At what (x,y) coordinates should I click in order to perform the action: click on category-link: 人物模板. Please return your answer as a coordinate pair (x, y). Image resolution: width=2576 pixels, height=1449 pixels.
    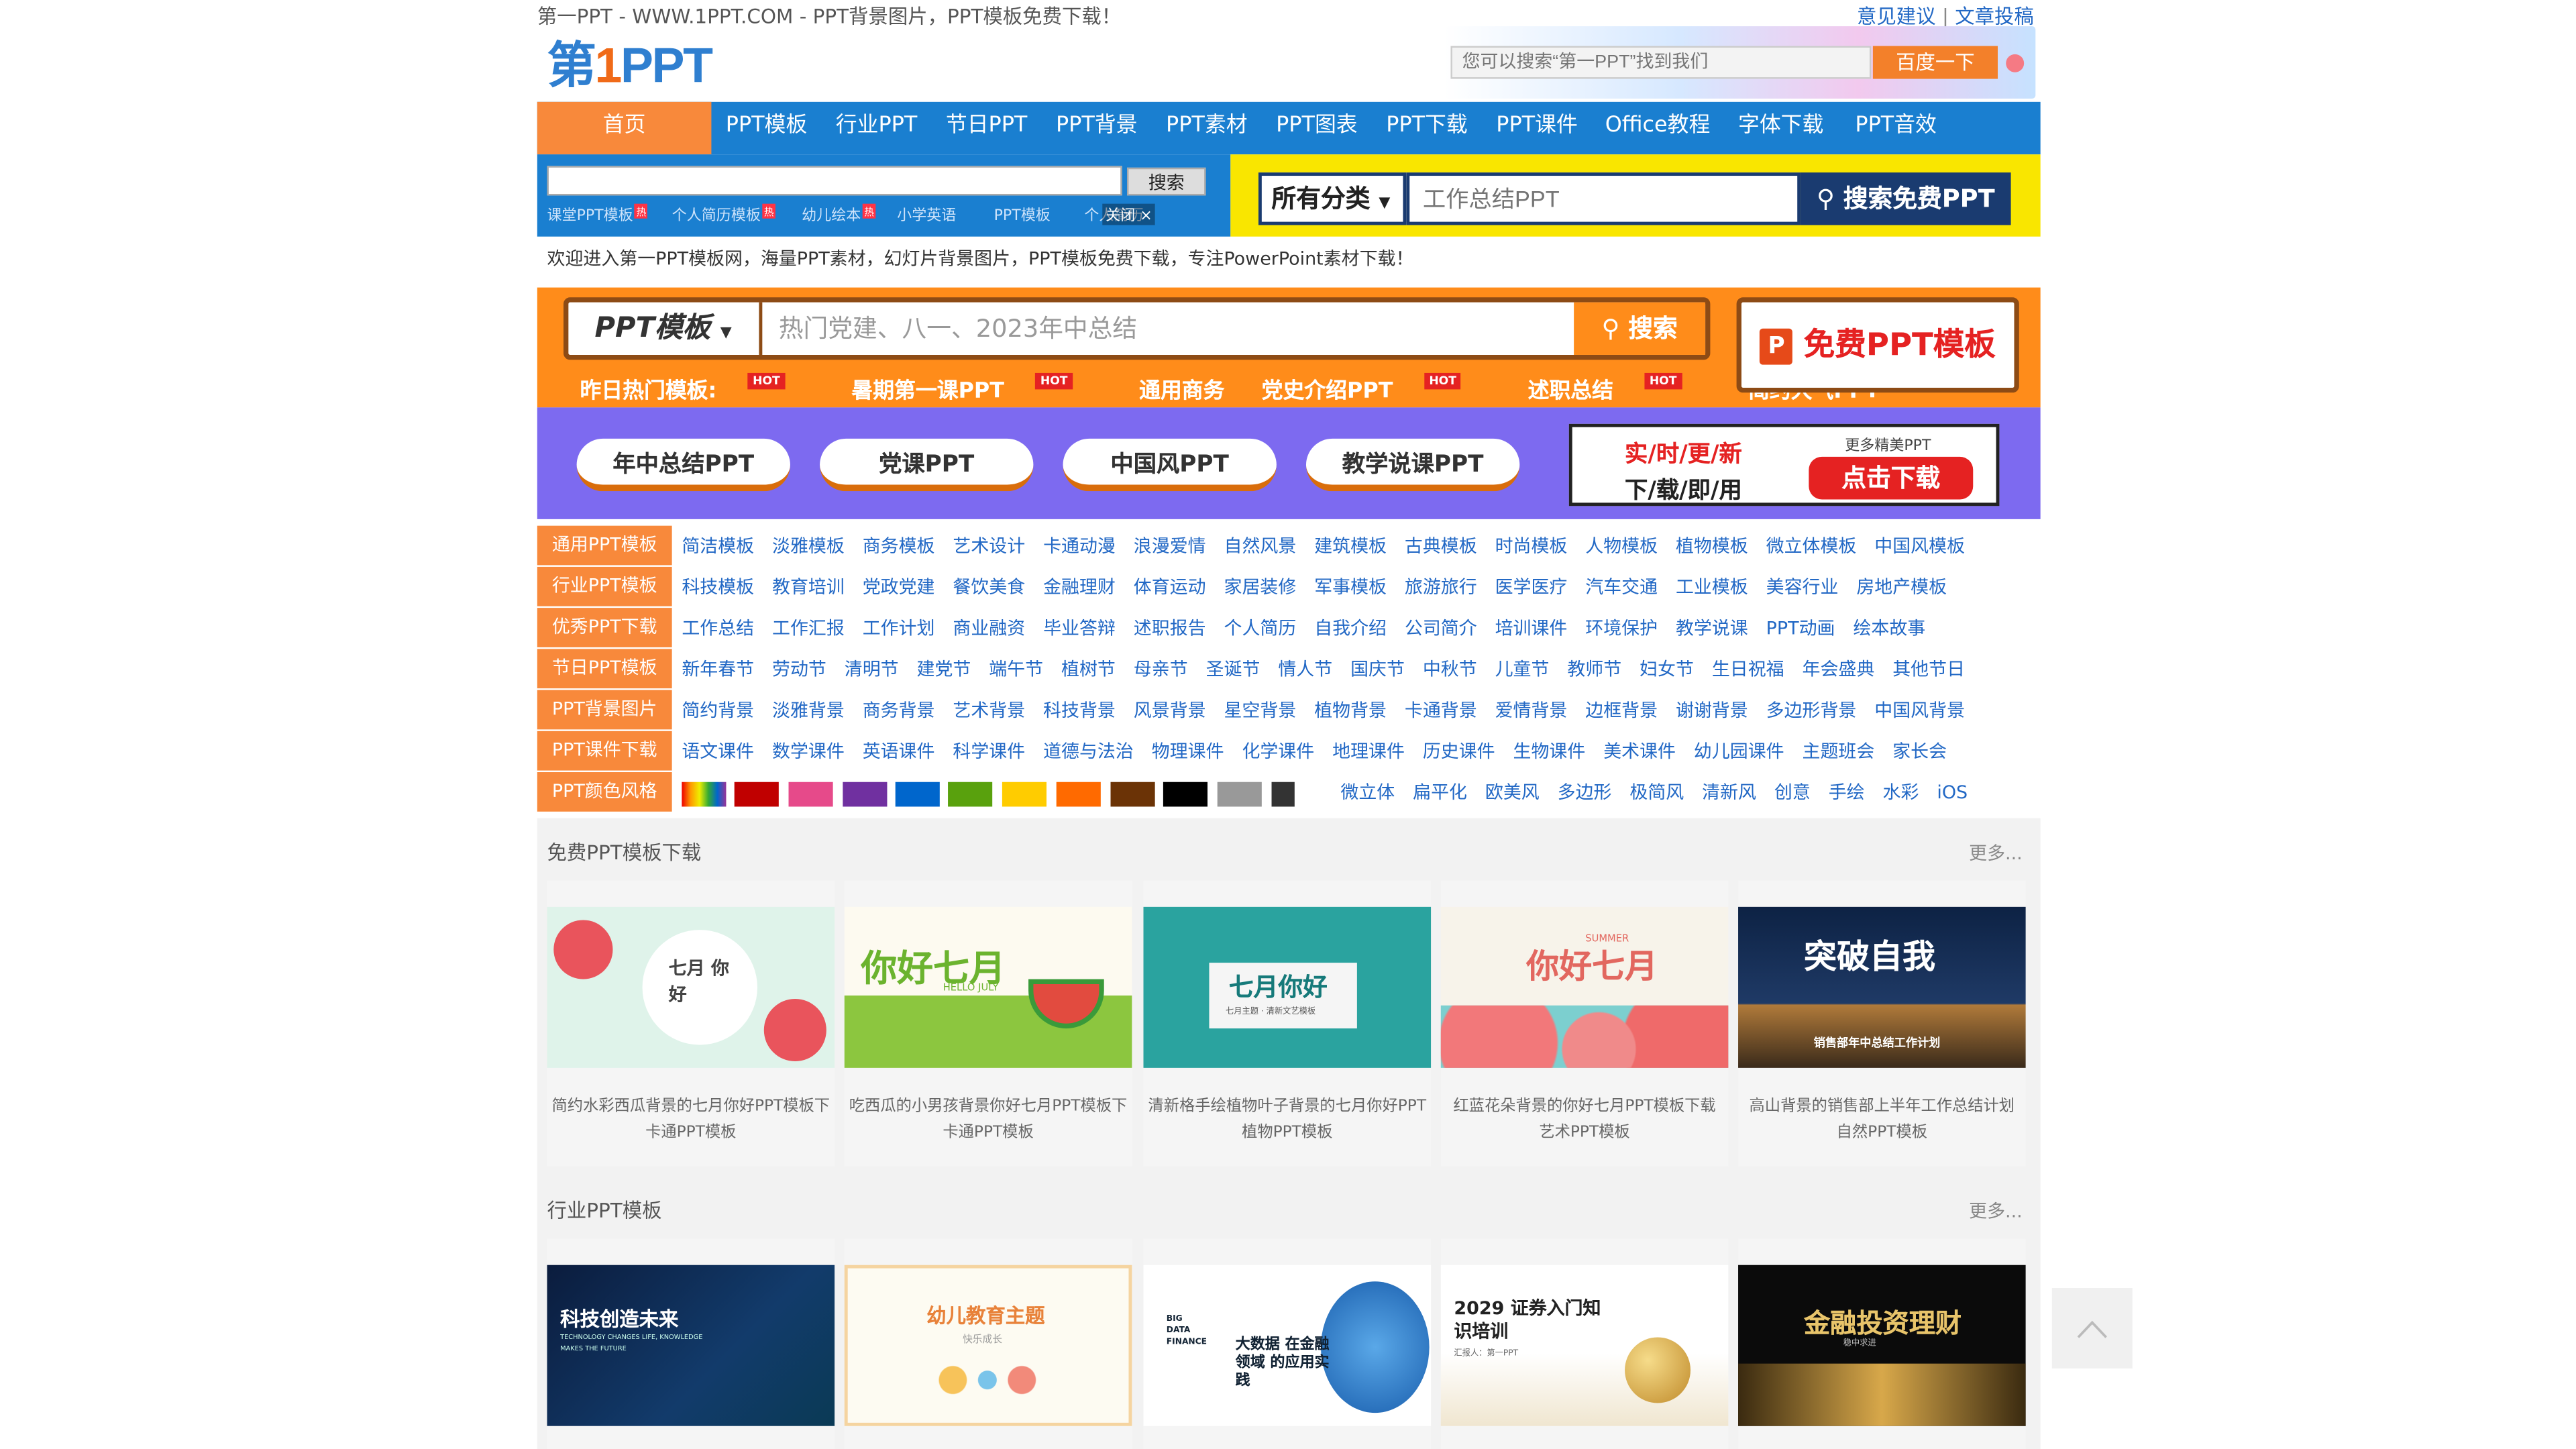
    Looking at the image, I should click on (1621, 546).